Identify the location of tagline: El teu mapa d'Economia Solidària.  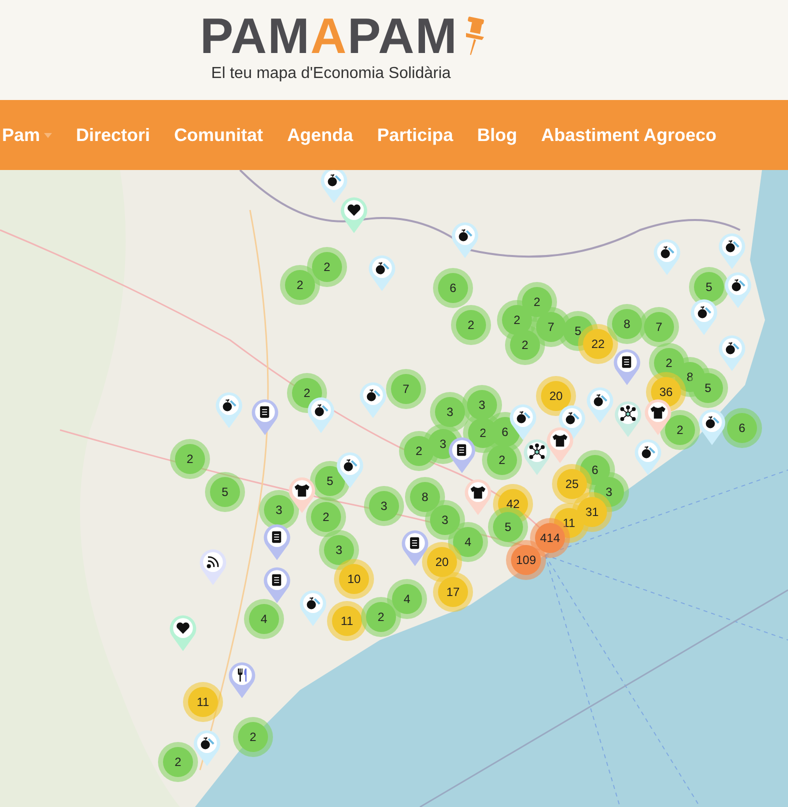
(331, 74).